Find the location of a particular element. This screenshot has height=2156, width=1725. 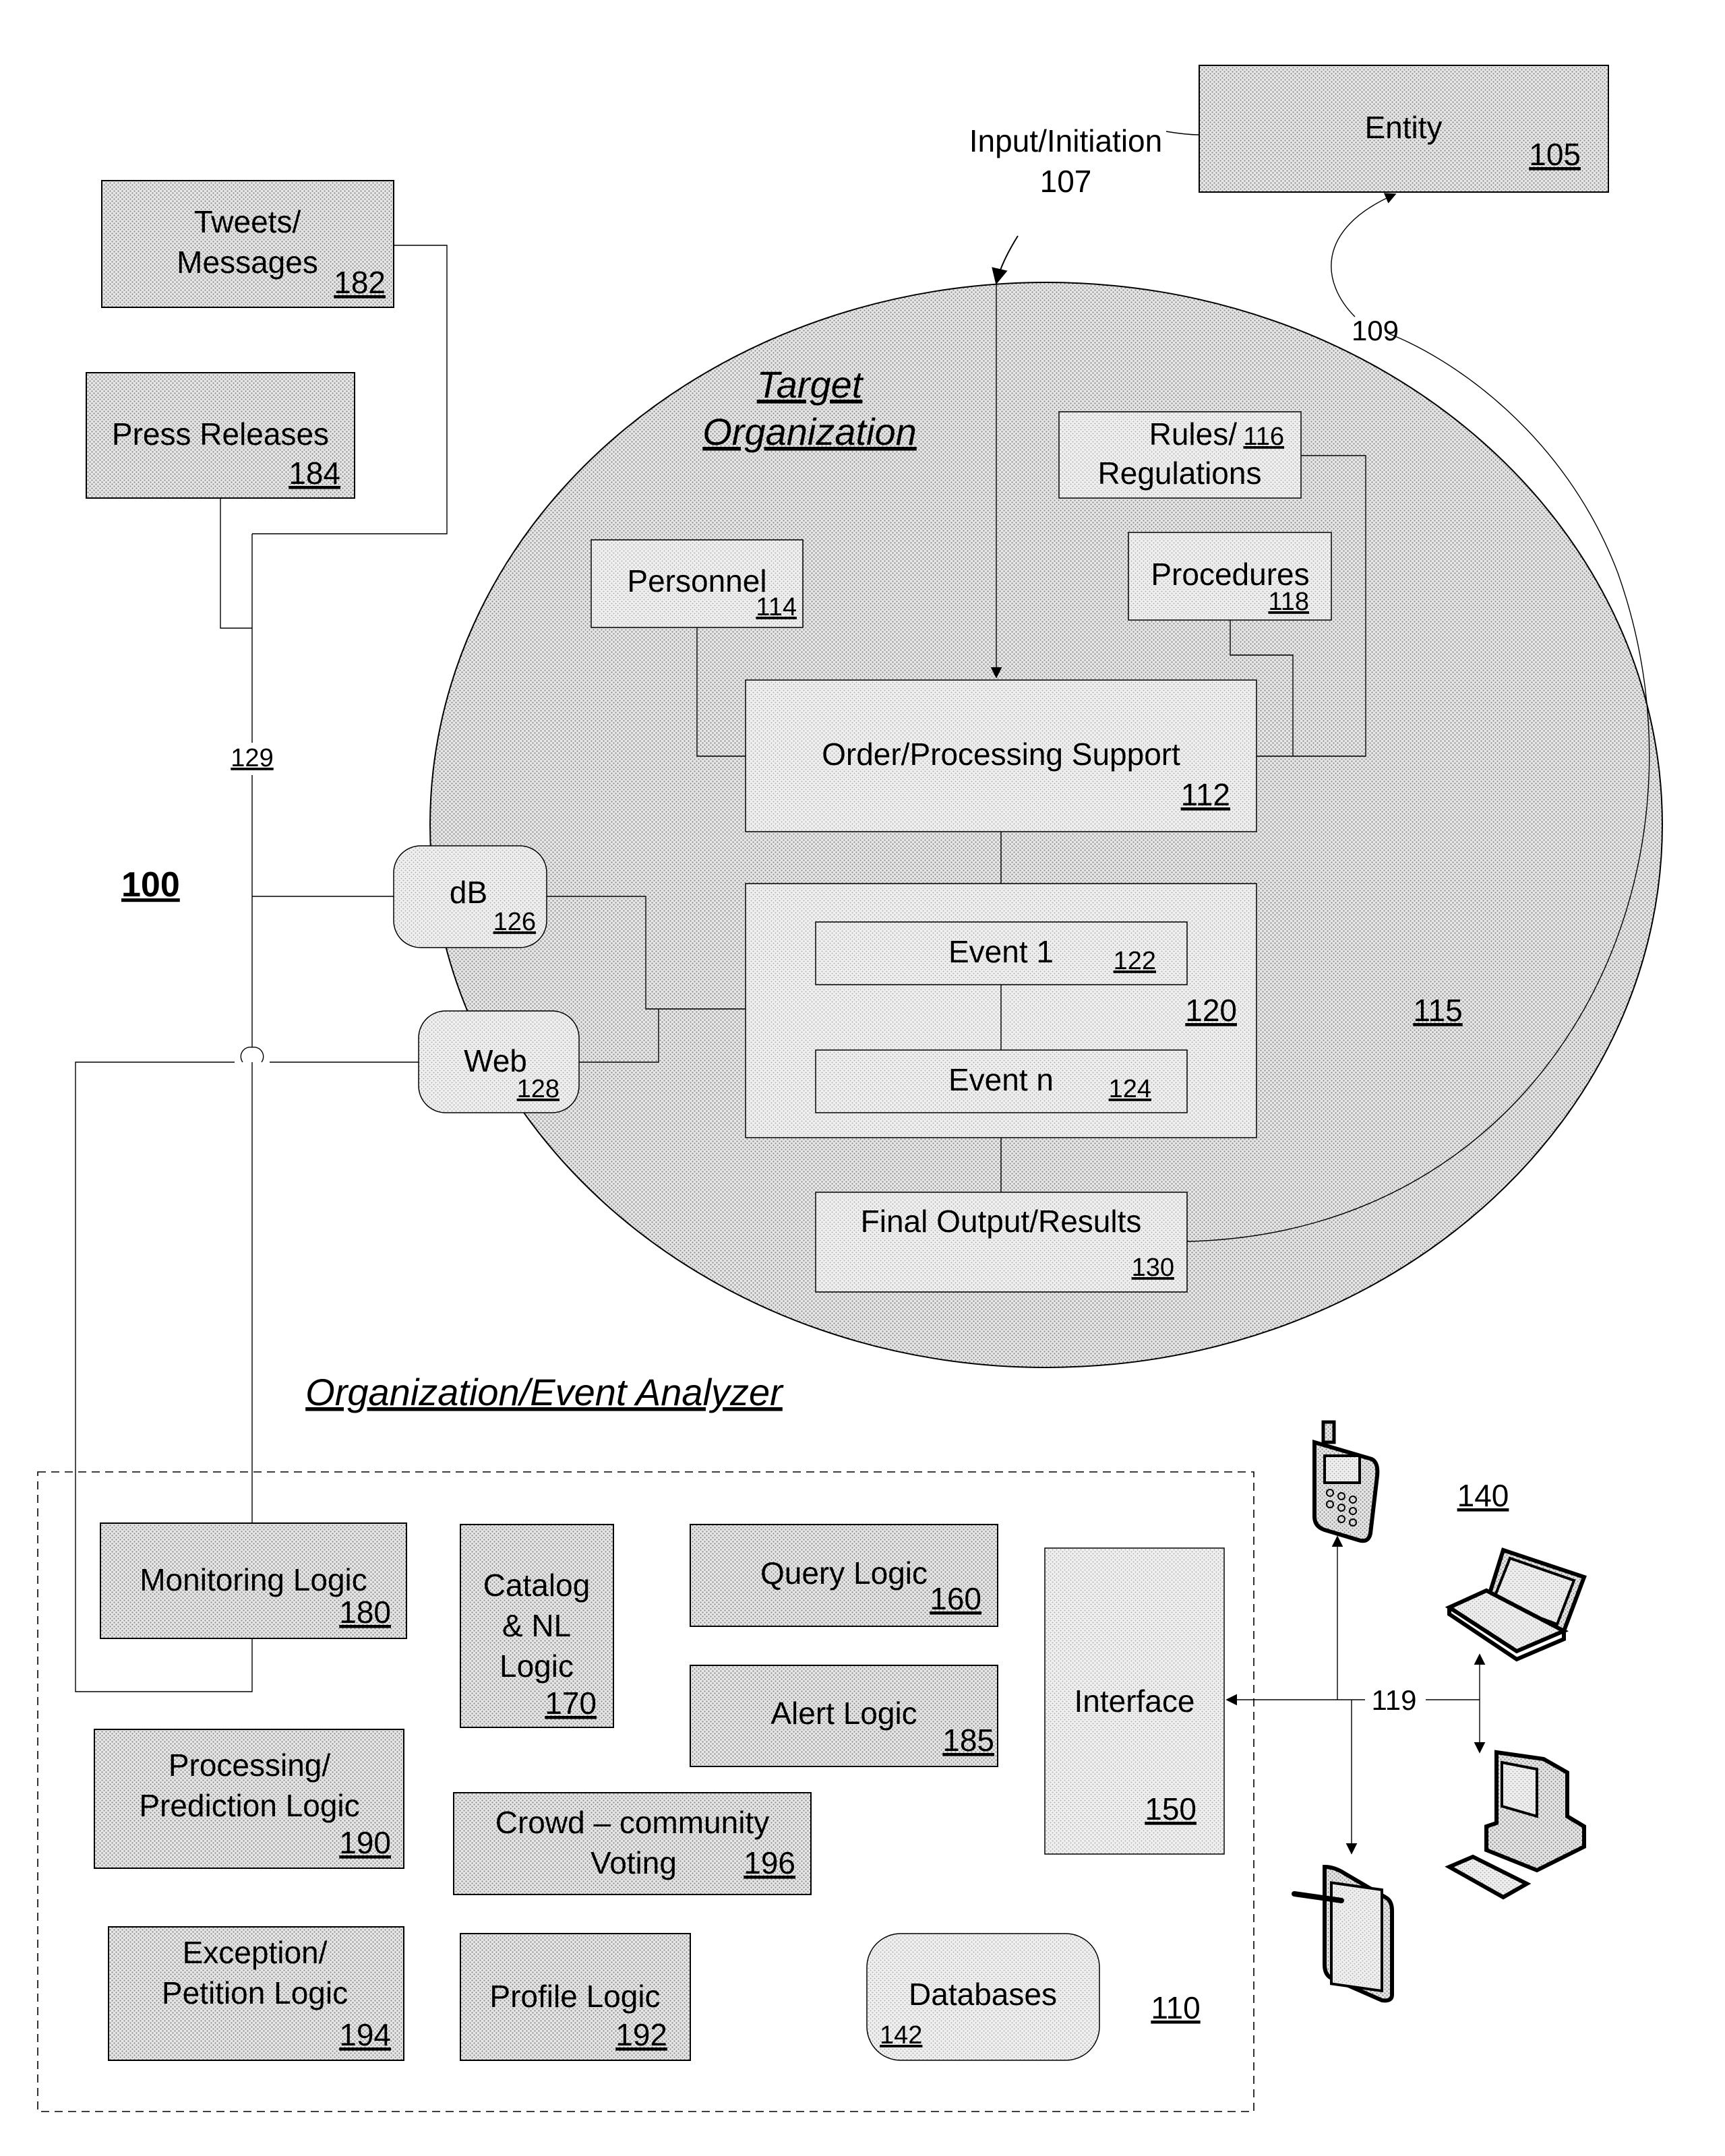

query-label: Query Logic is located at coordinates (844, 1574).